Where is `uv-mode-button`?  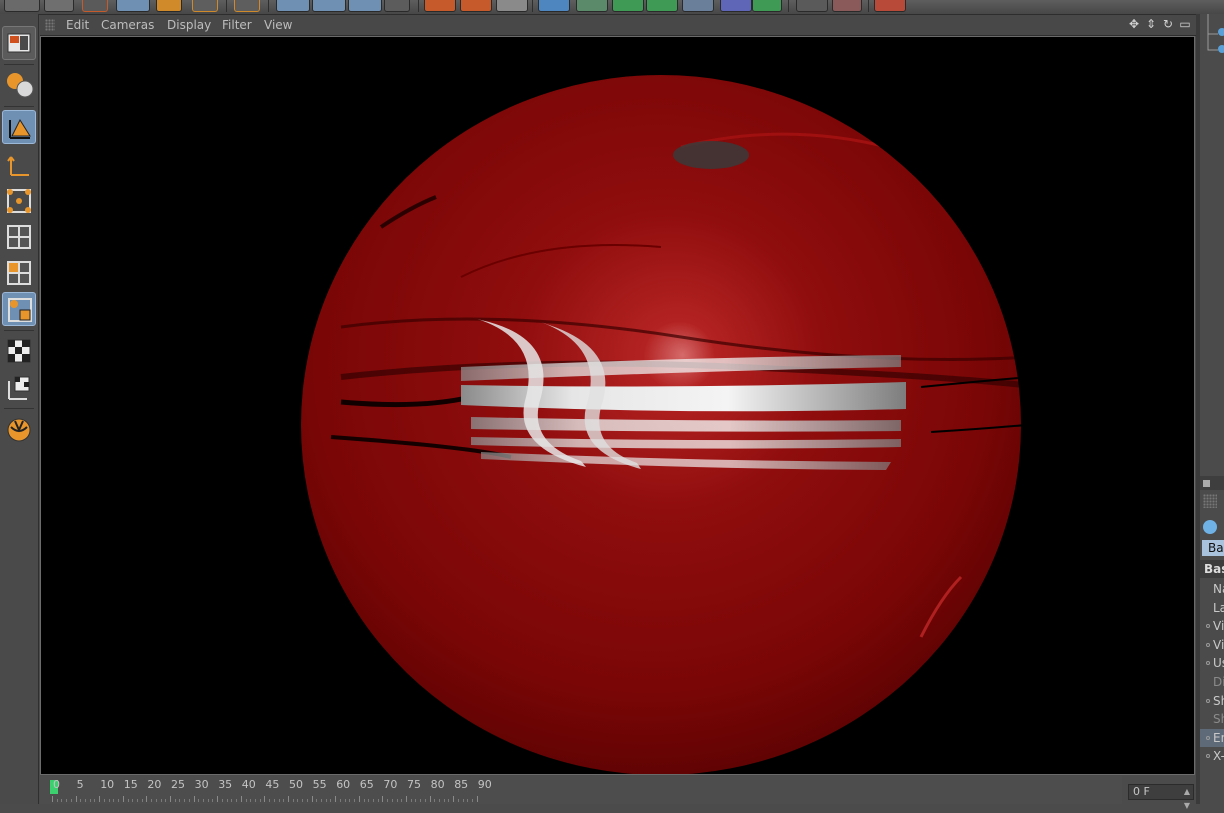 uv-mode-button is located at coordinates (19, 309).